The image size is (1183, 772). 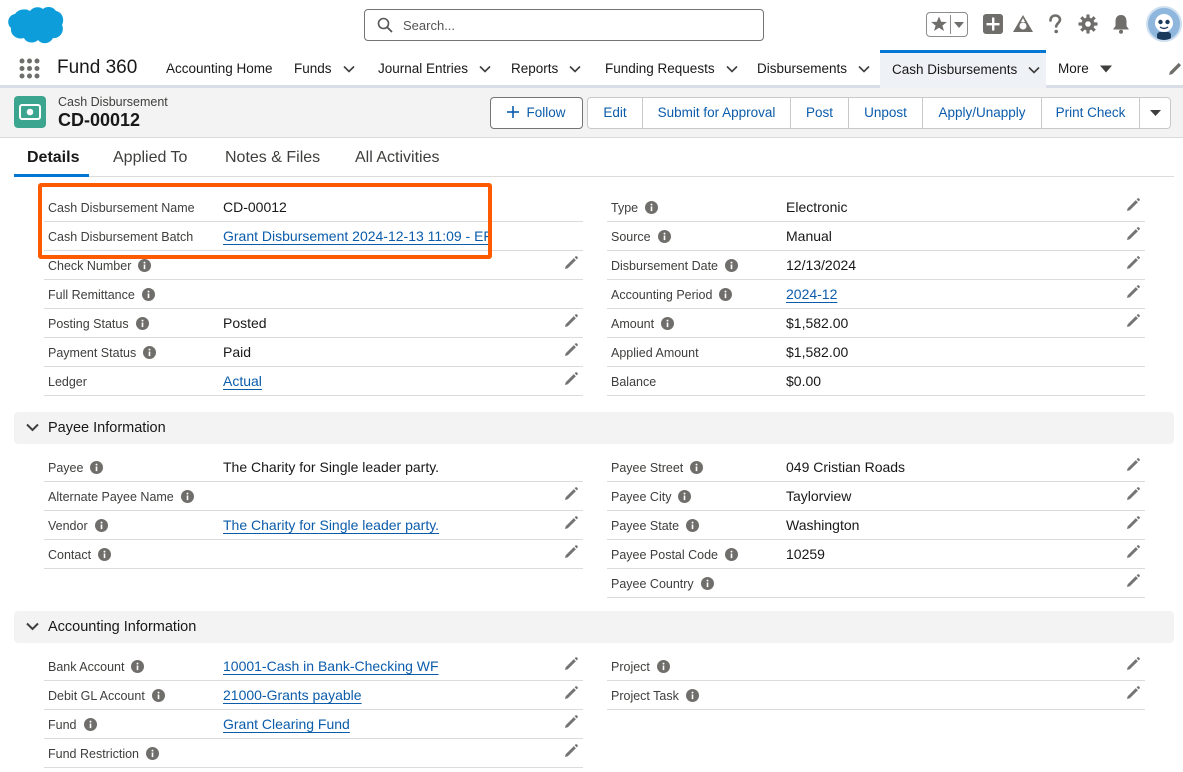 I want to click on nav-item-journal-entries: Journal Entries, so click(x=434, y=69).